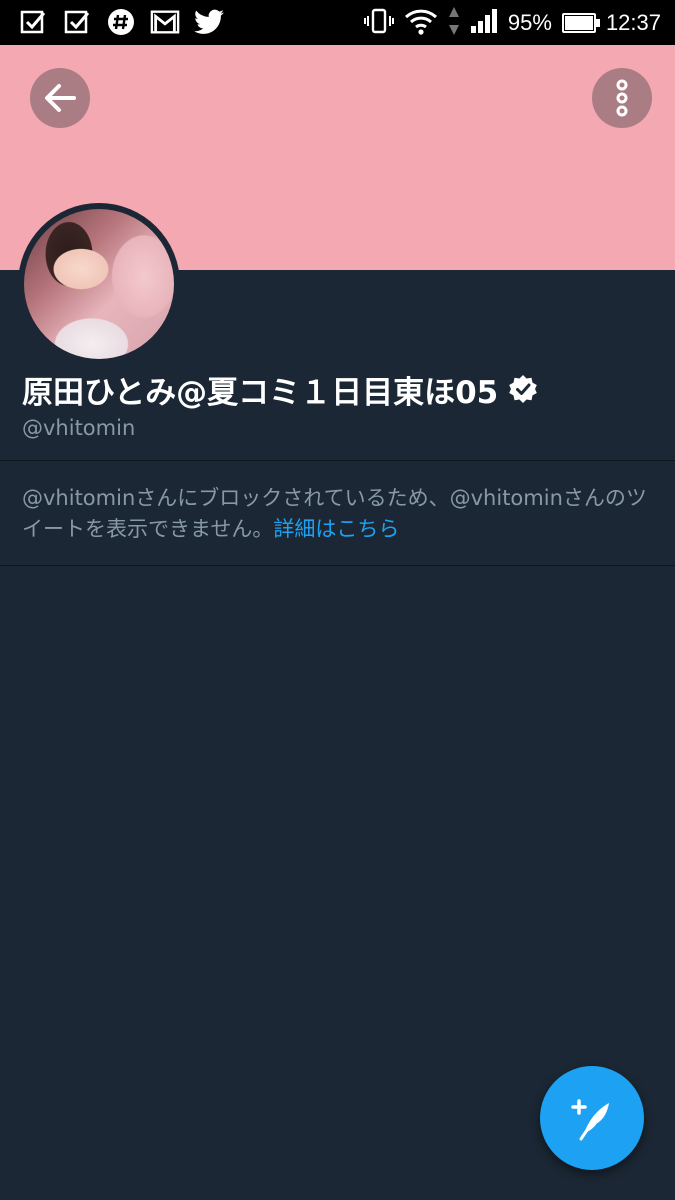 The width and height of the screenshot is (675, 1200). What do you see at coordinates (523, 389) in the screenshot?
I see `verified-badge-icon` at bounding box center [523, 389].